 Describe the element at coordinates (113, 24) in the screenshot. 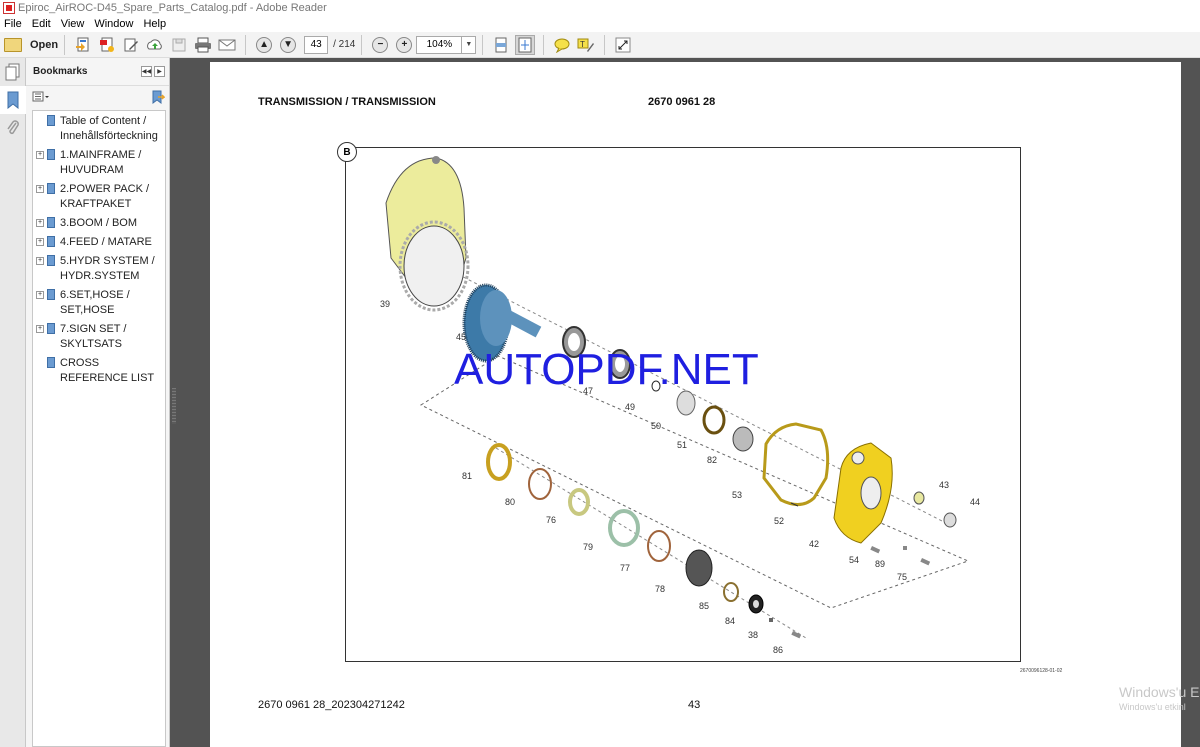

I see `menu-window: Window` at that location.